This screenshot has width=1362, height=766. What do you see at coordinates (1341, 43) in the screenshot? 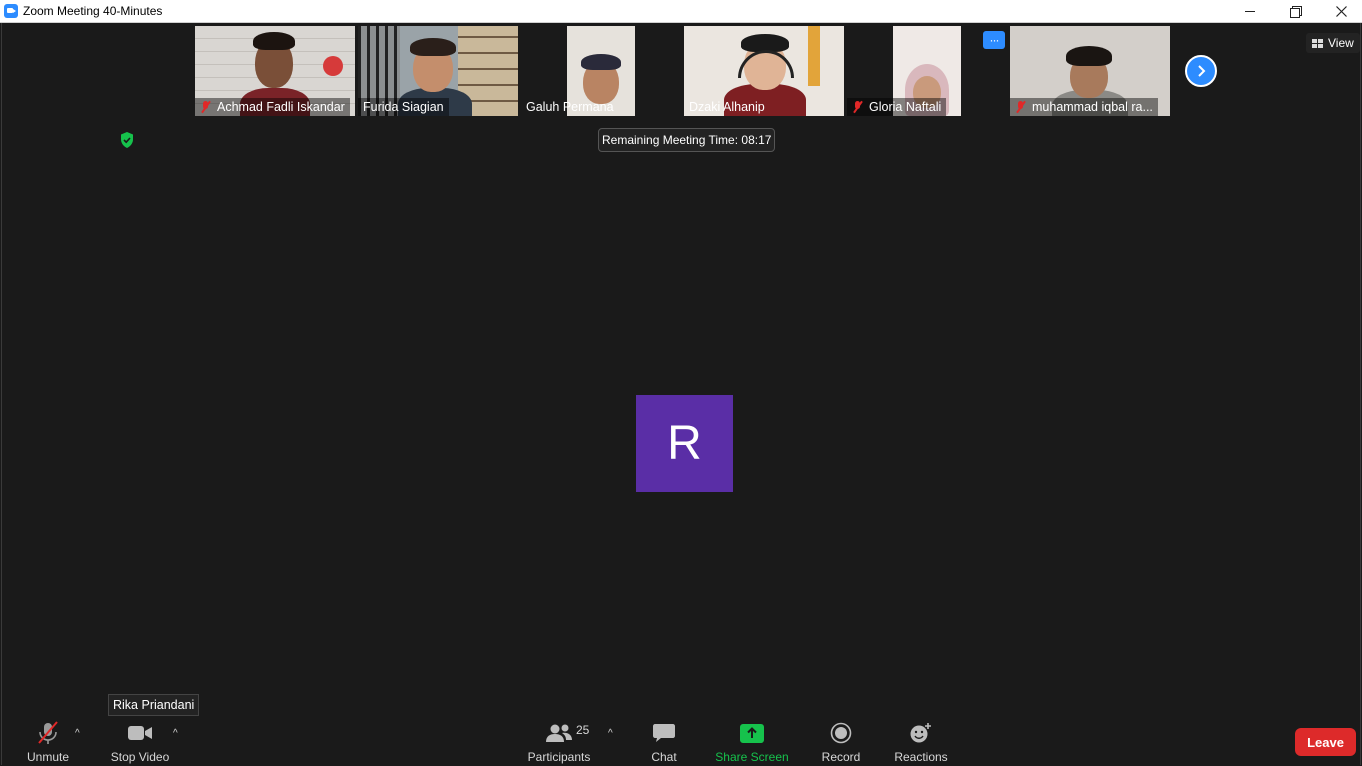
I see `view-label: View` at bounding box center [1341, 43].